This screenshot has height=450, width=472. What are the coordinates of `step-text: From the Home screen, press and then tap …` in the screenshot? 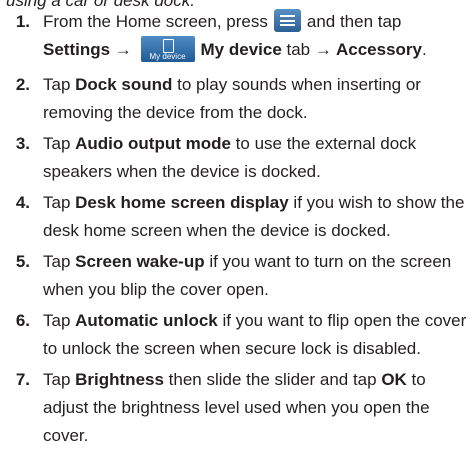 It's located at (257, 36).